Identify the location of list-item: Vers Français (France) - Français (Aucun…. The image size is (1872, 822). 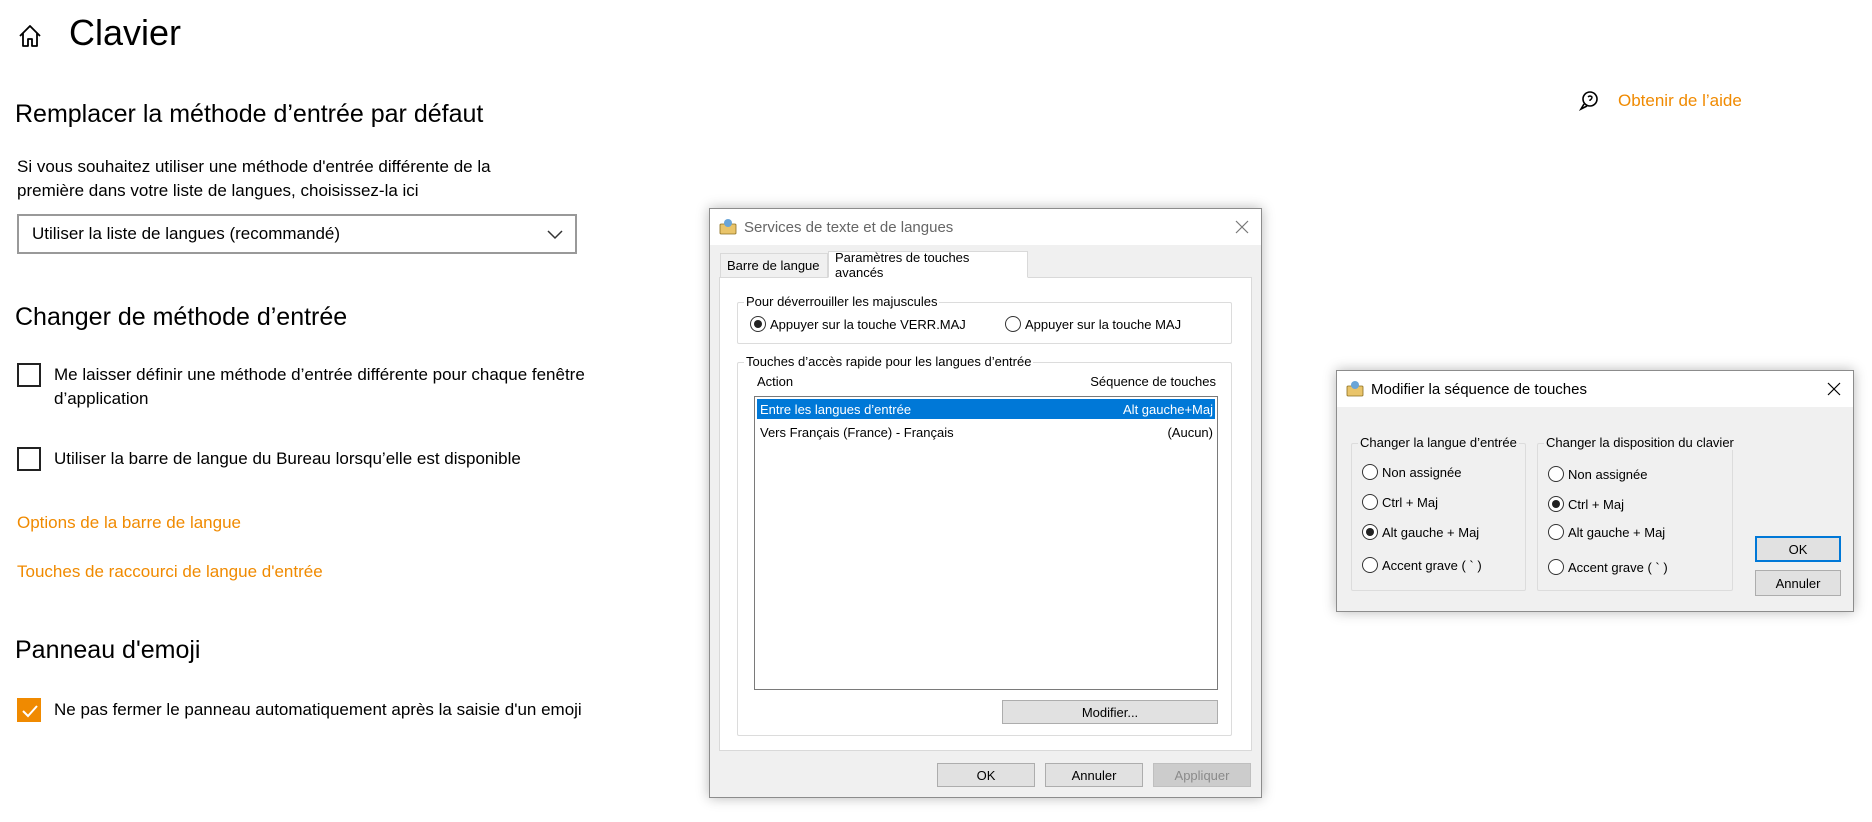
(986, 432).